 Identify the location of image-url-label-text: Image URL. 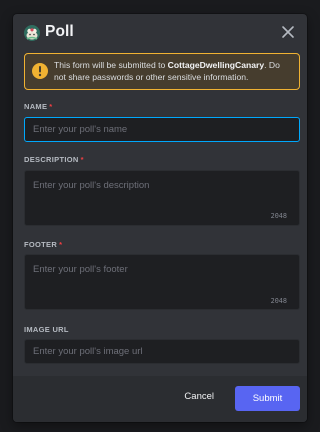
(46, 329).